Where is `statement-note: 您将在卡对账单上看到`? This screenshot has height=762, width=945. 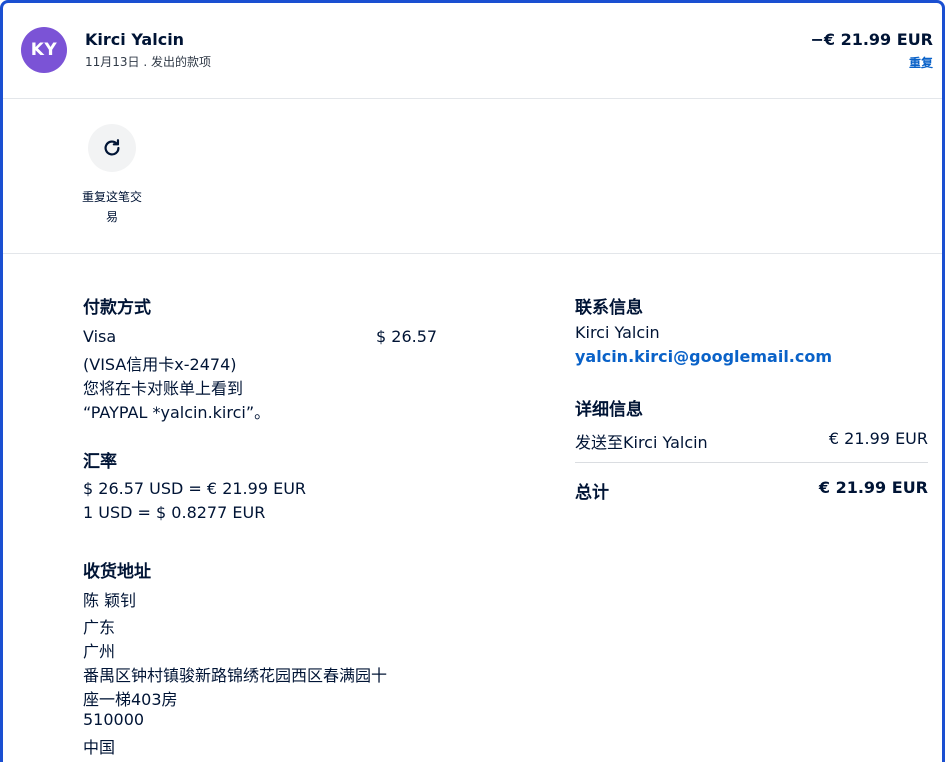
statement-note: 您将在卡对账单上看到 is located at coordinates (163, 388).